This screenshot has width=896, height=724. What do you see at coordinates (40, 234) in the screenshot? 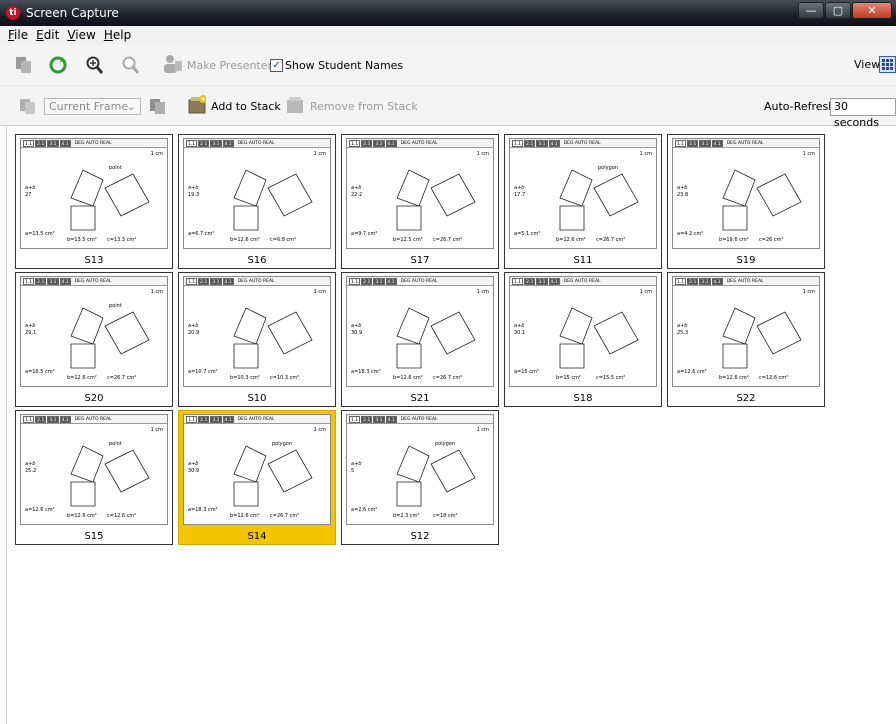
I see `area-a-value: a=13.5 cm²` at bounding box center [40, 234].